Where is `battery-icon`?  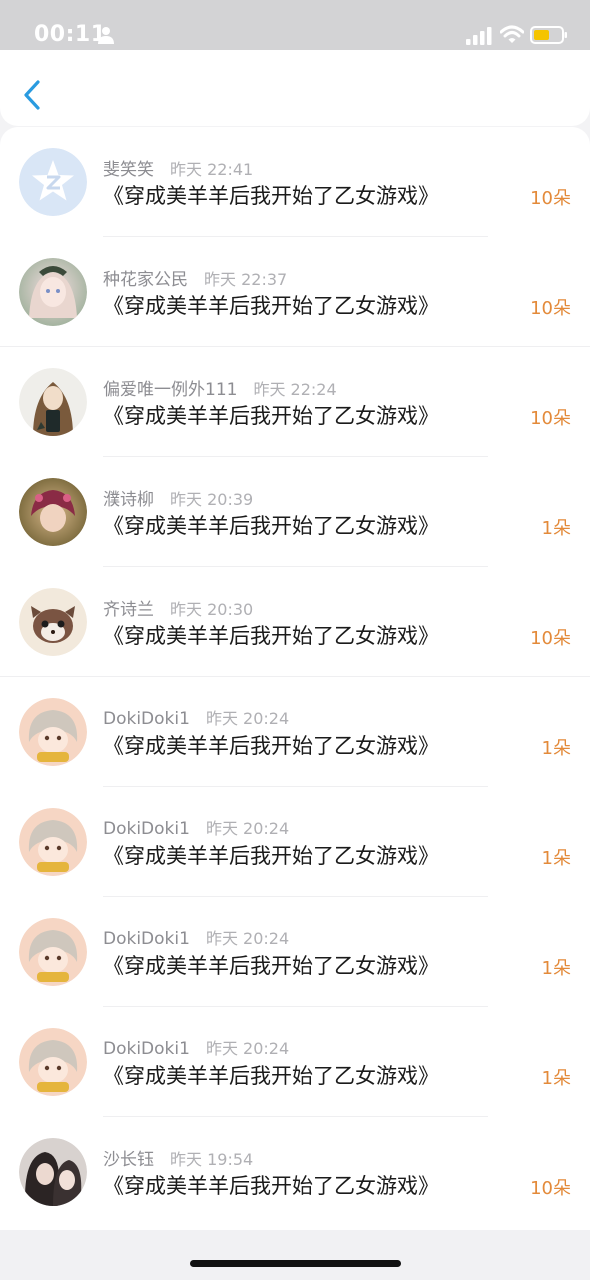 battery-icon is located at coordinates (548, 35).